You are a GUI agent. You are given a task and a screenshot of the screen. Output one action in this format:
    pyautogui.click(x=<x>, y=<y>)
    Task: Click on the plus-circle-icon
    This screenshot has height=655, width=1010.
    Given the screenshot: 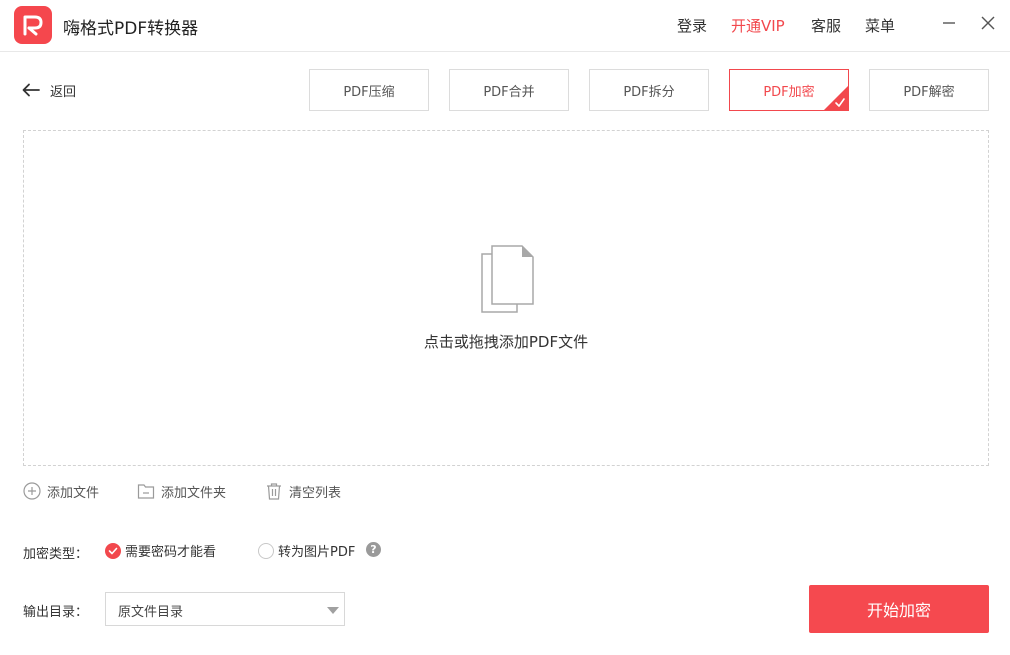 What is the action you would take?
    pyautogui.click(x=32, y=491)
    